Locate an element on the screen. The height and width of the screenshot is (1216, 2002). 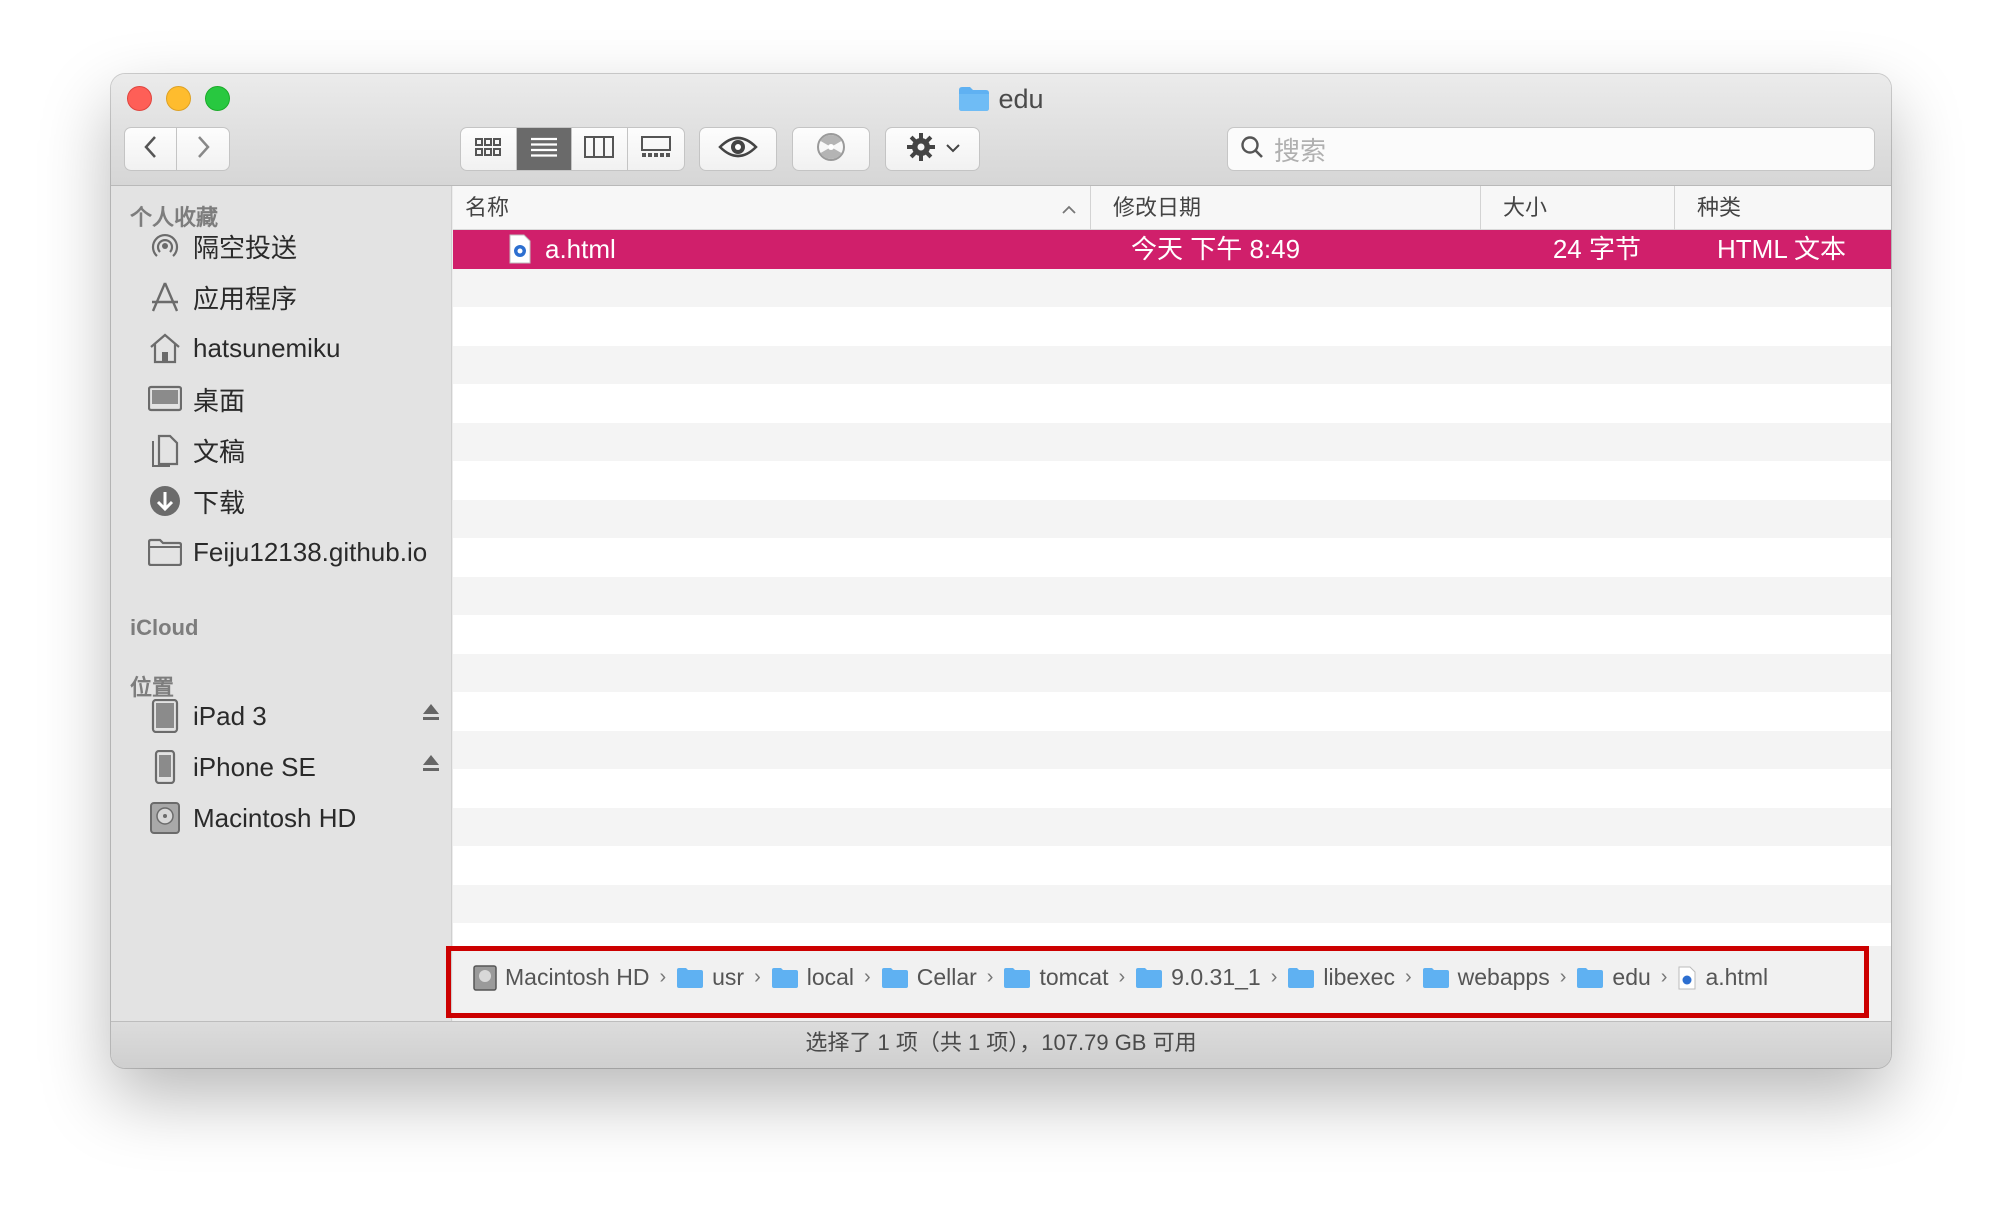
column-header-kind: 种类 is located at coordinates (1719, 208).